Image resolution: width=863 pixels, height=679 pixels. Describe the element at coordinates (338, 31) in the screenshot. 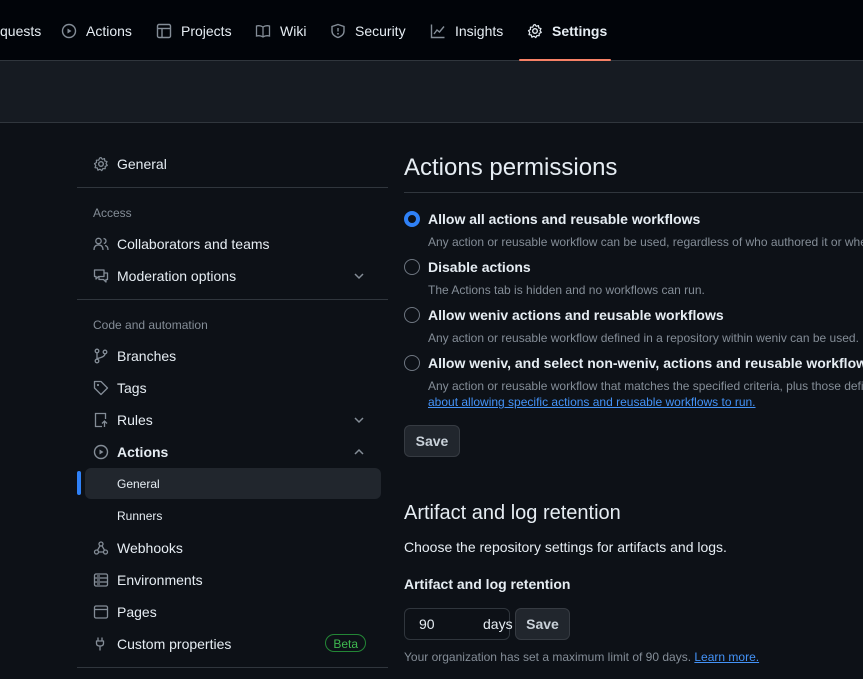

I see `shield-icon` at that location.